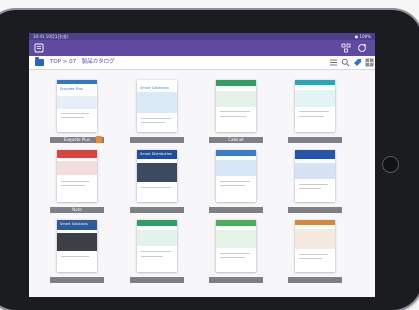 This screenshot has height=310, width=419. Describe the element at coordinates (345, 62) in the screenshot. I see `search-icon` at that location.